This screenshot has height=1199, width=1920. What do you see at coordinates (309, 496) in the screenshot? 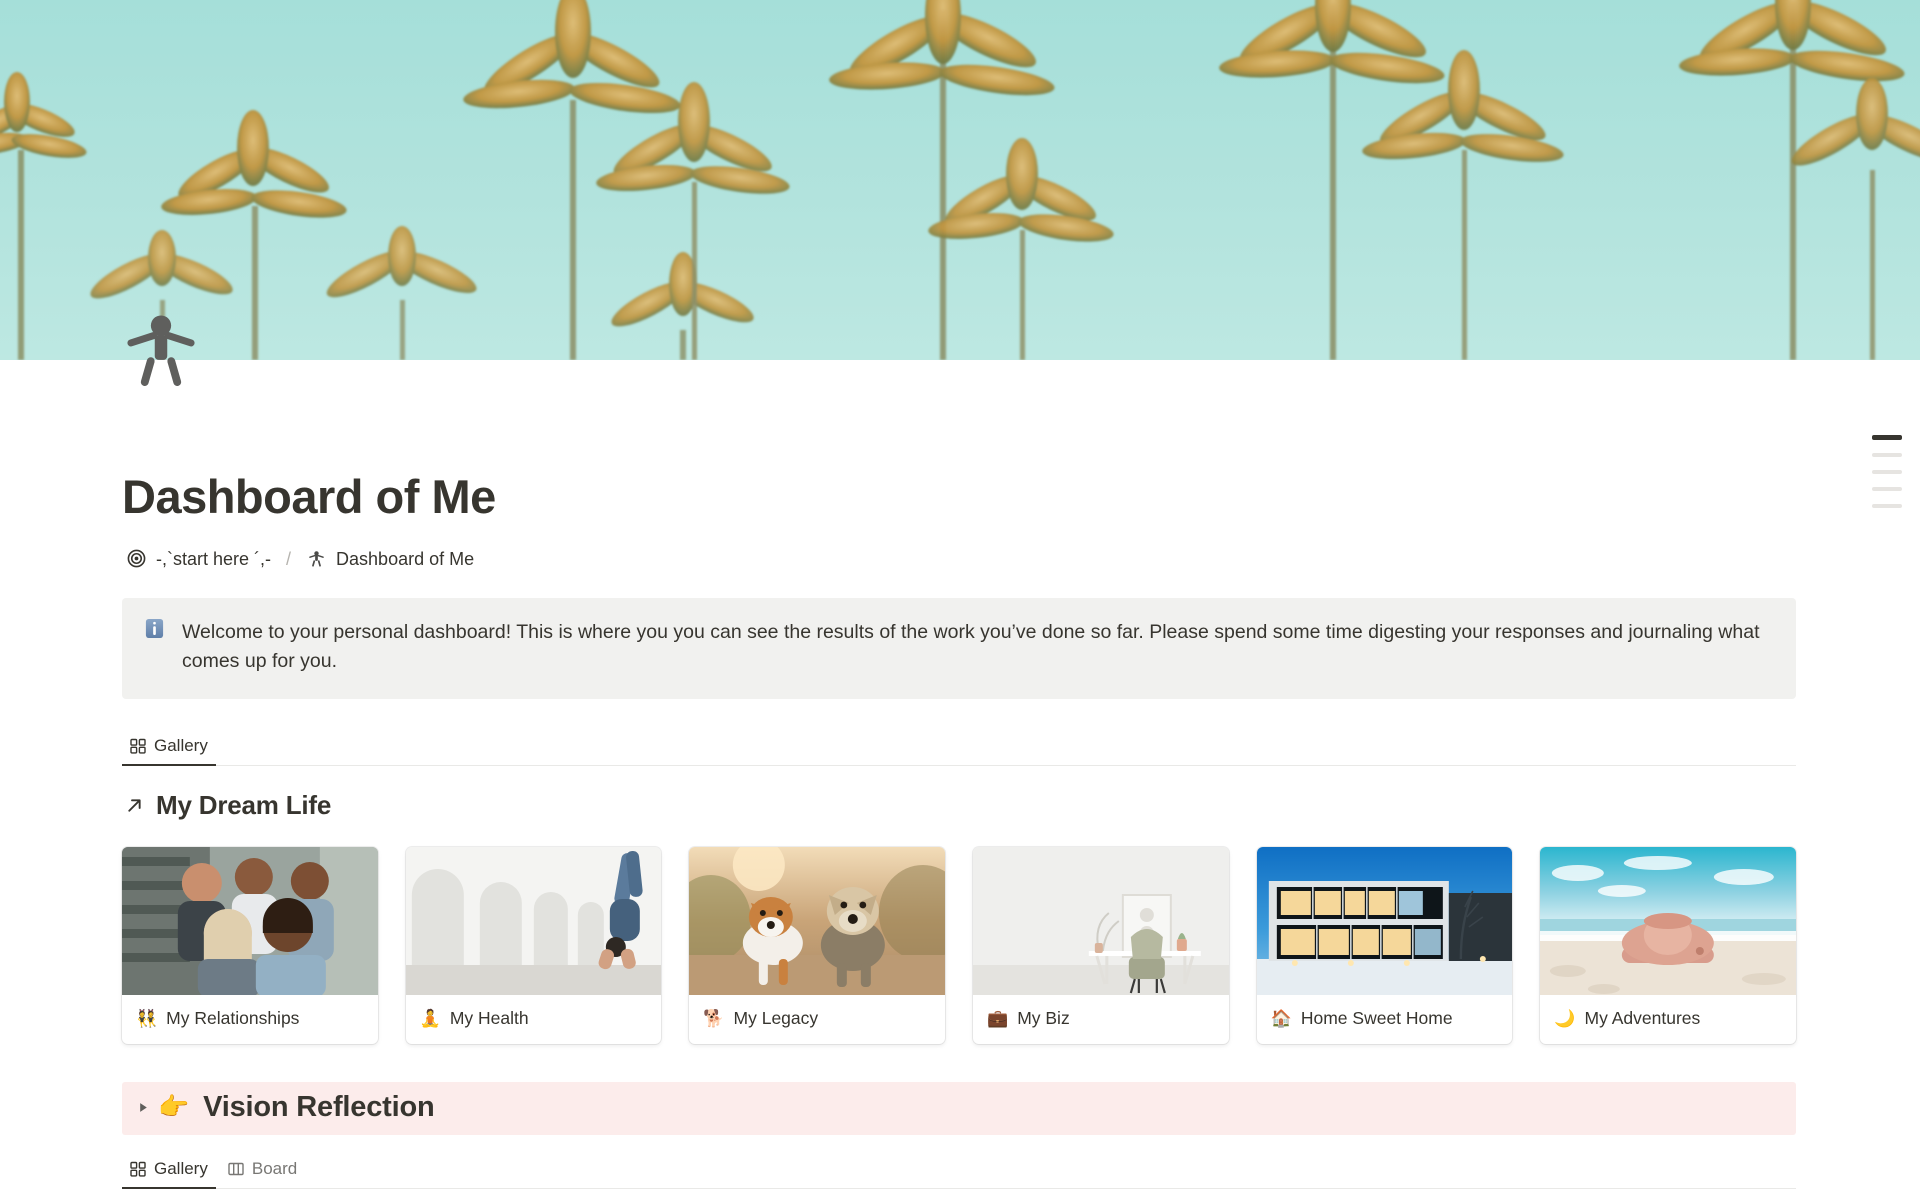
I see `page-title: Dashboard of Me` at bounding box center [309, 496].